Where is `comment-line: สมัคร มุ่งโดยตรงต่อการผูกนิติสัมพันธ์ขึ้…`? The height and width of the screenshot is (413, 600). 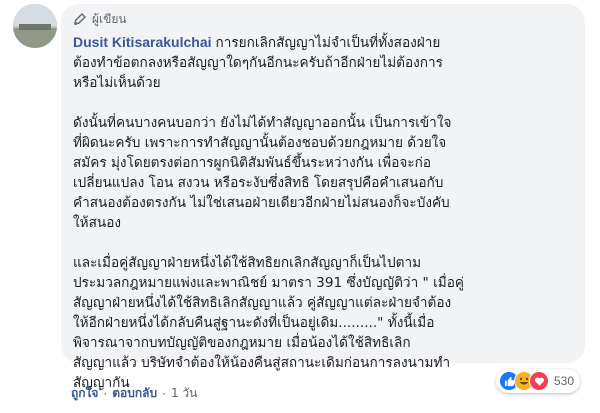
comment-line: สมัคร มุ่งโดยตรงต่อการผูกนิติสัมพันธ์ขึ้… is located at coordinates (252, 163).